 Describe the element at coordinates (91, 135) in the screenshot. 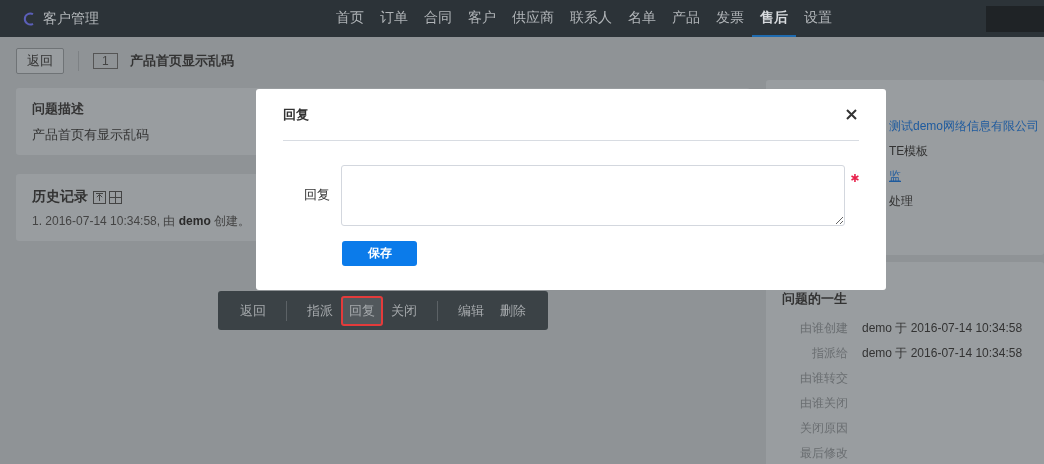

I see `description-text: 产品首页有显示乱码` at that location.